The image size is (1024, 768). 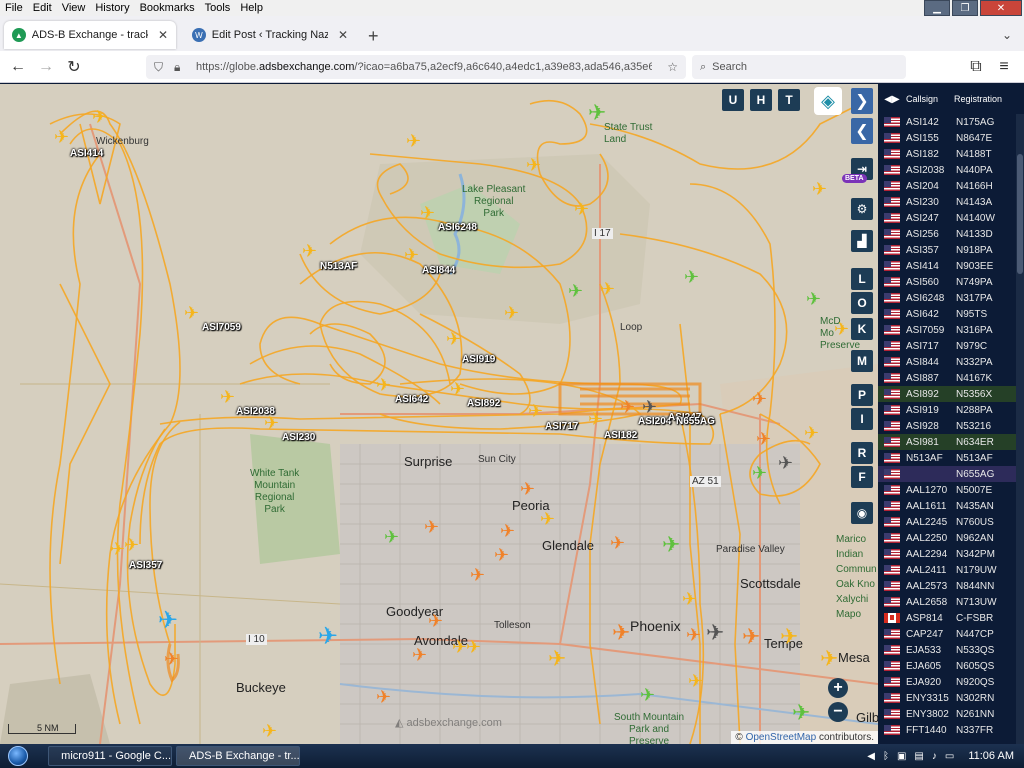 What do you see at coordinates (951, 154) in the screenshot?
I see `table-row: ASI182 N4188T` at bounding box center [951, 154].